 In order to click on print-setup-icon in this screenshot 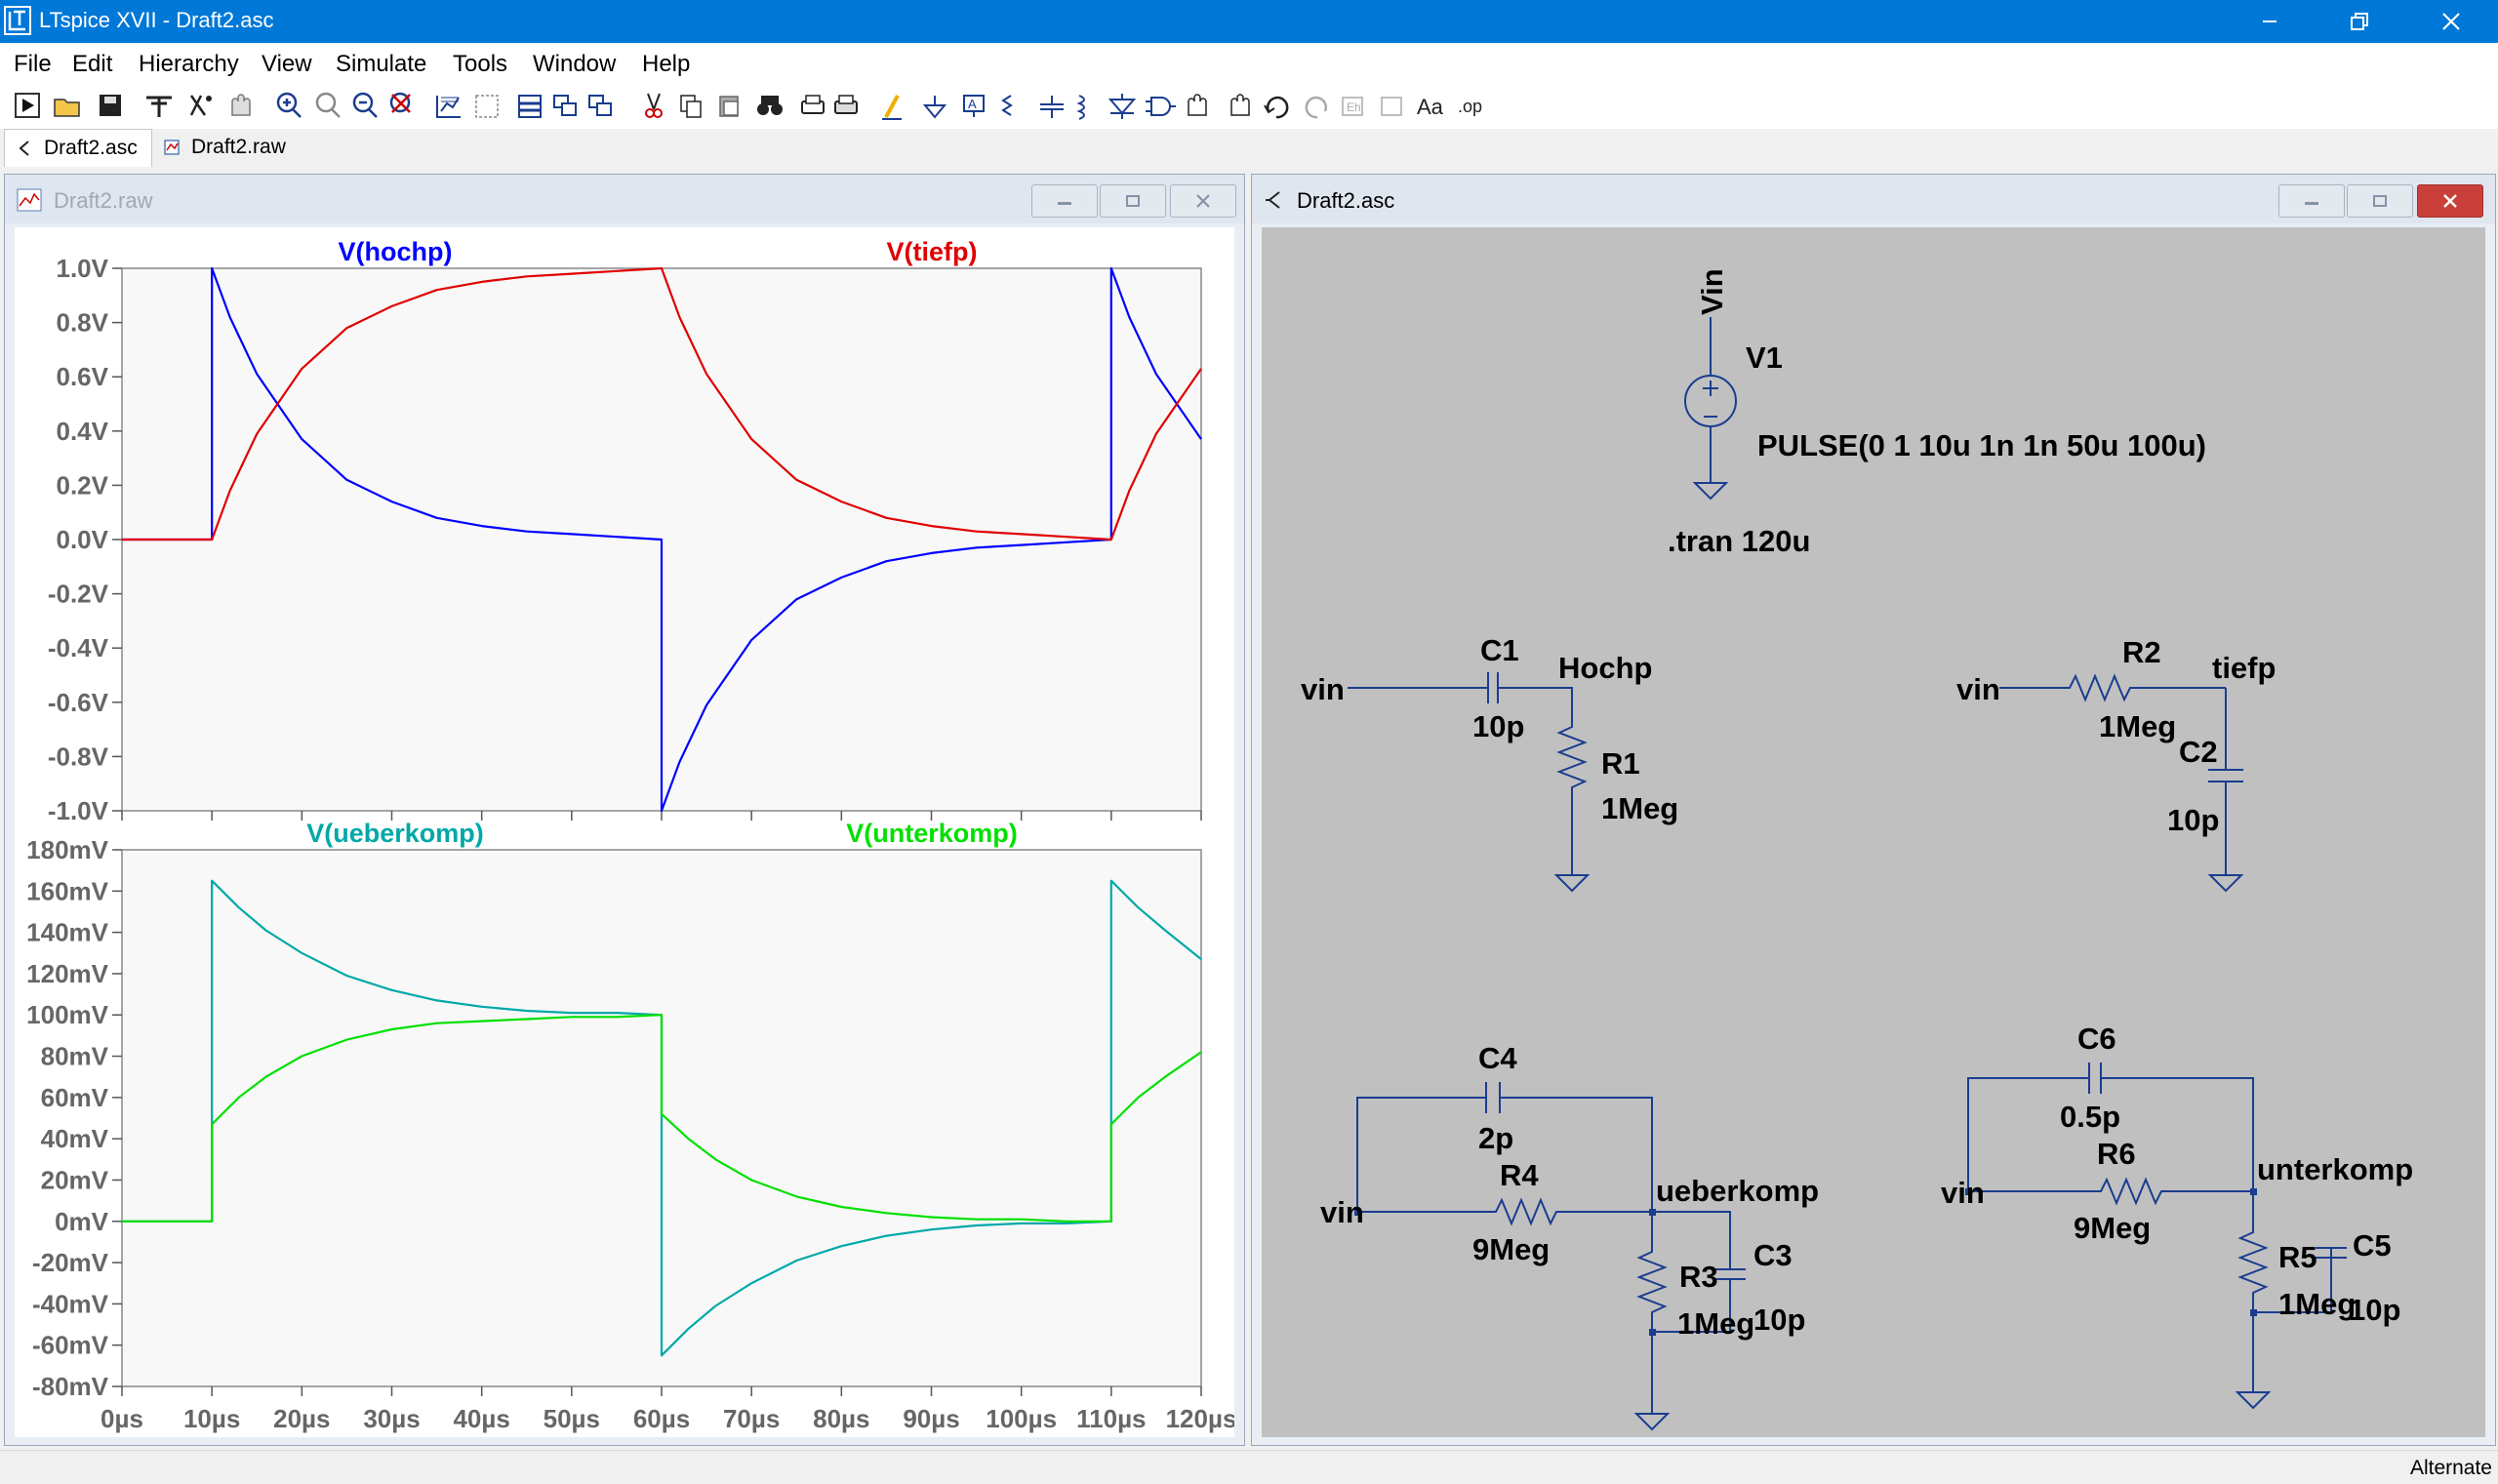, I will do `click(813, 104)`.